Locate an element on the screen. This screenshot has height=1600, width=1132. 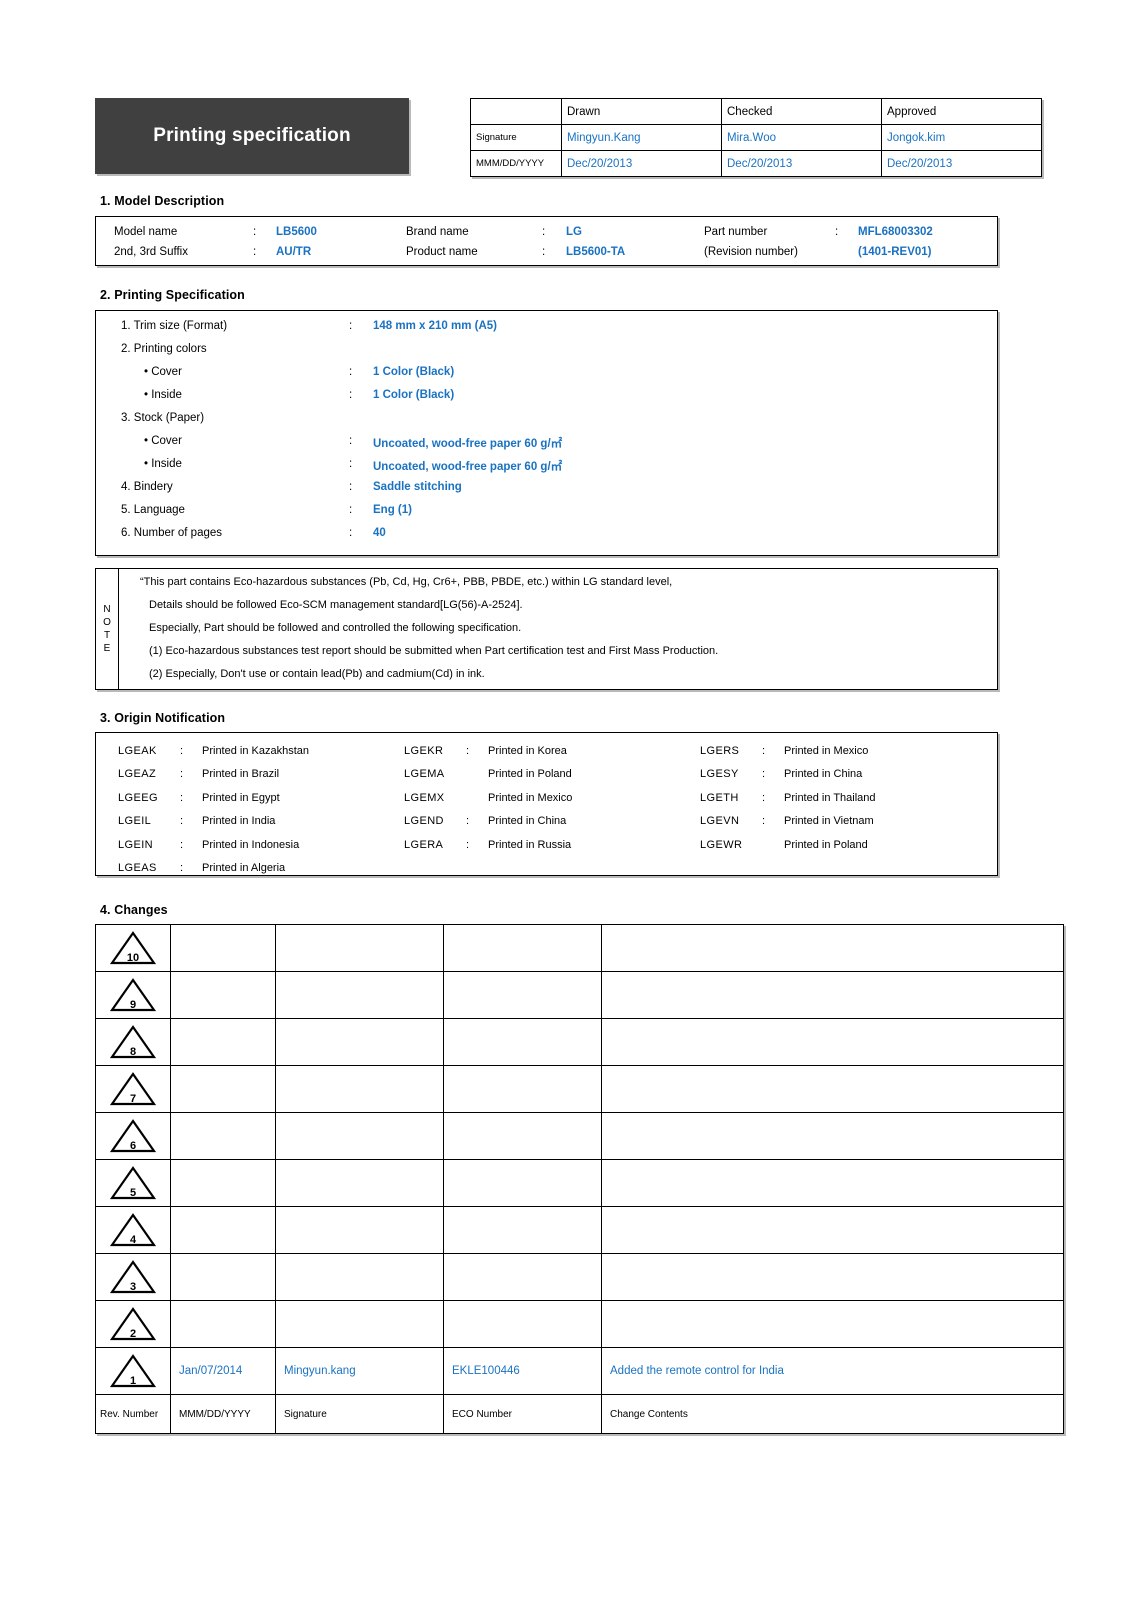
approval-signature-drawn: Mingyun.Kang is located at coordinates (641, 137).